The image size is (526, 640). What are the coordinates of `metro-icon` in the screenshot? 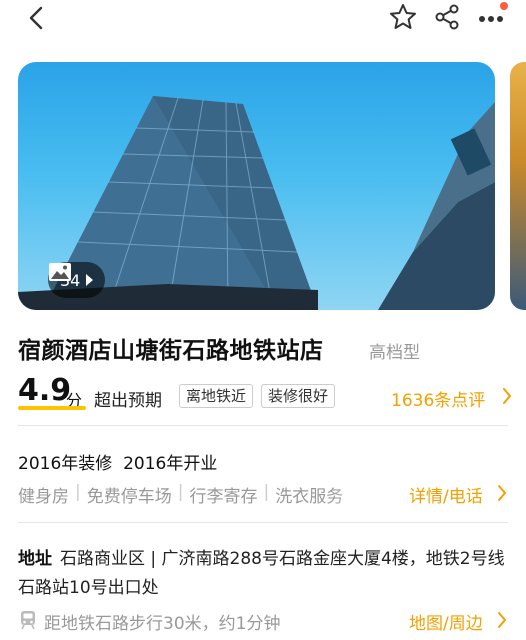 It's located at (28, 620).